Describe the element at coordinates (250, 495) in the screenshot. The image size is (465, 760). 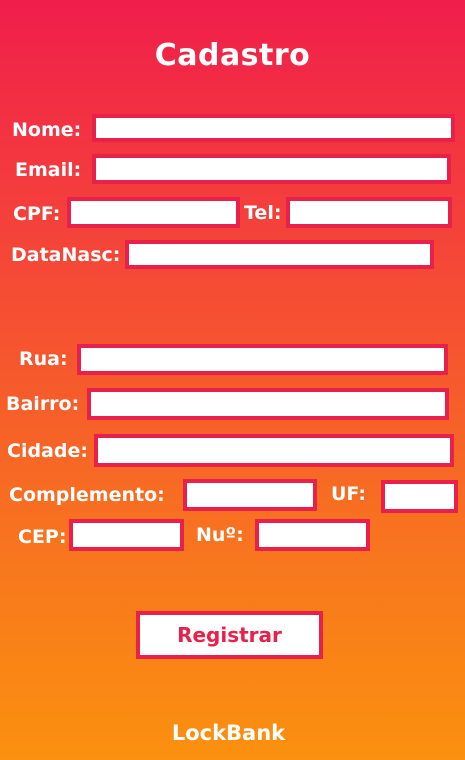
I see `complement-input` at that location.